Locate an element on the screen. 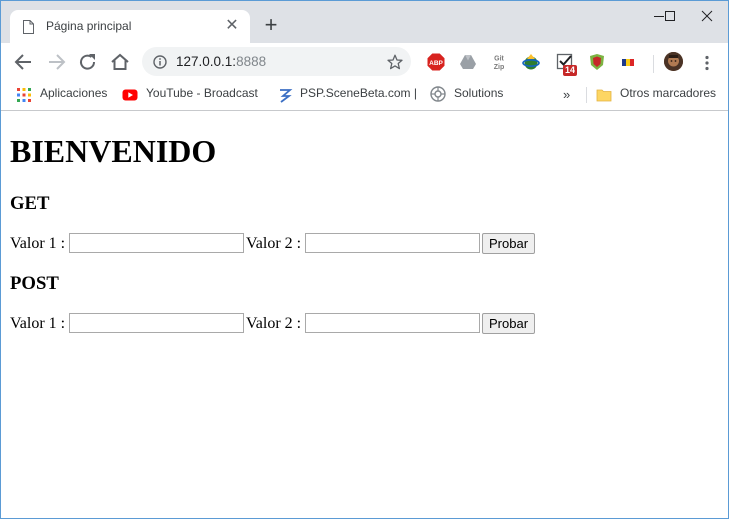 Image resolution: width=729 pixels, height=519 pixels. bookmark-star-icon is located at coordinates (395, 62).